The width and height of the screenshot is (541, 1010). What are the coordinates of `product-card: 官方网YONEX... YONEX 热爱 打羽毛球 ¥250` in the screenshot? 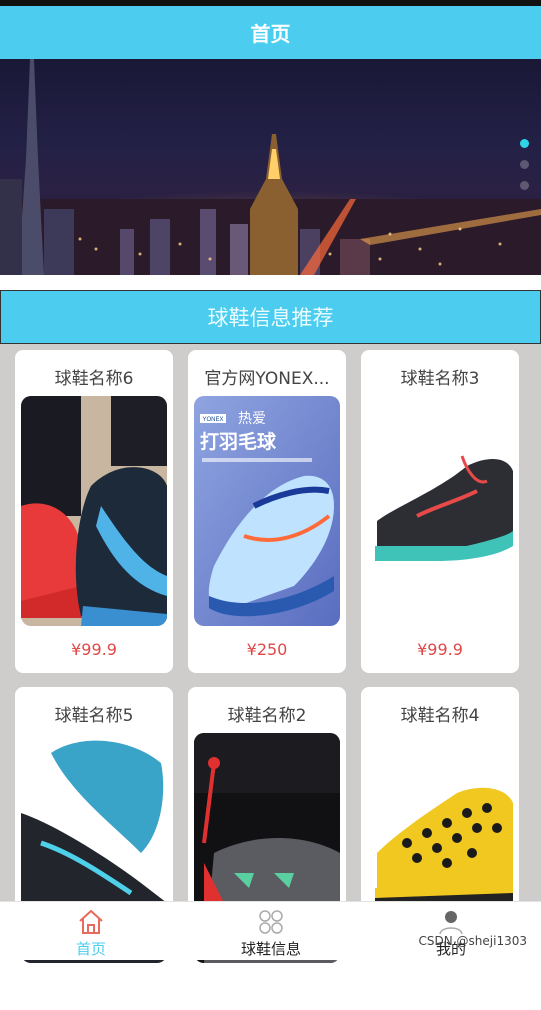 It's located at (267, 511).